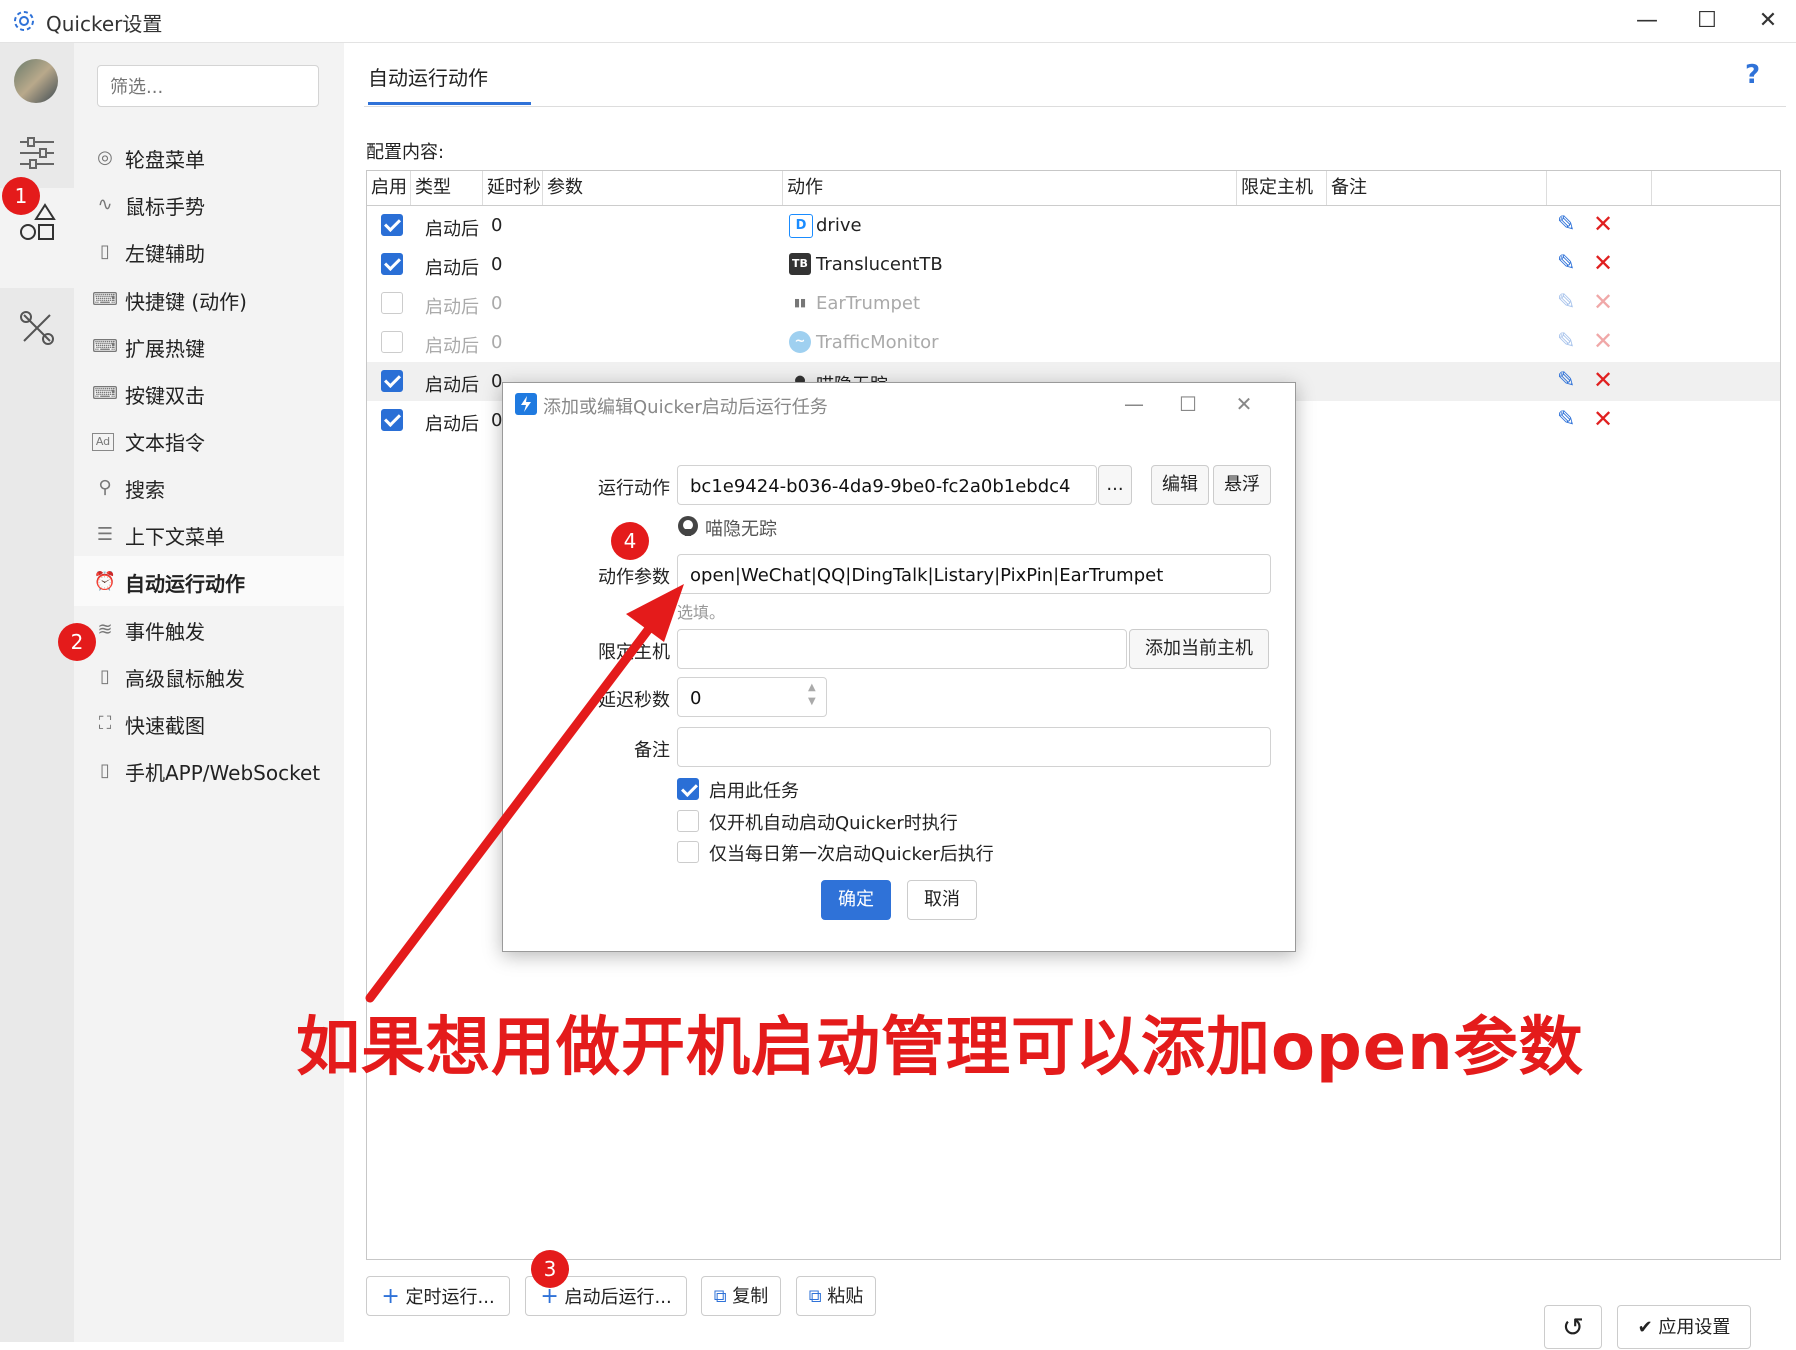 This screenshot has width=1796, height=1350. I want to click on step-badge-4: 4, so click(630, 541).